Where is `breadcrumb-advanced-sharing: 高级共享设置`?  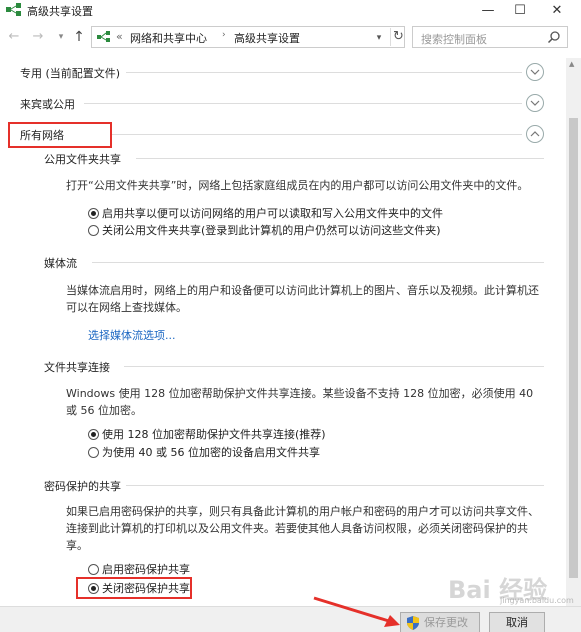
breadcrumb-advanced-sharing: 高级共享设置 is located at coordinates (267, 38).